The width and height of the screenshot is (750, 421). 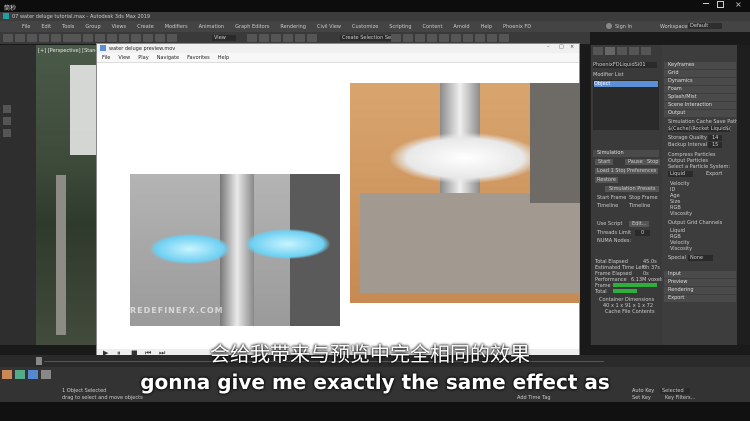 I want to click on region-select-icon, so click(x=112, y=38).